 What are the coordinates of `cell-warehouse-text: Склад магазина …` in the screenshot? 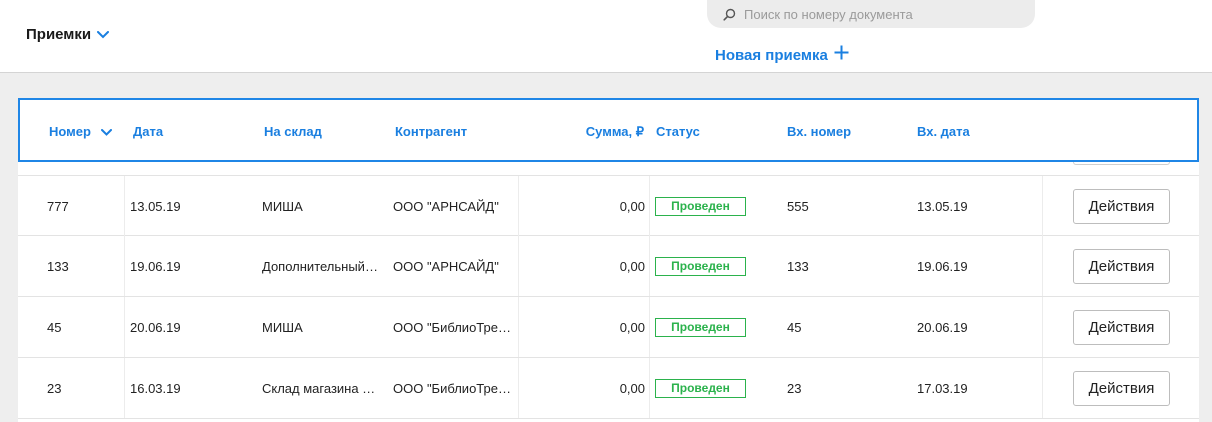 It's located at (319, 388).